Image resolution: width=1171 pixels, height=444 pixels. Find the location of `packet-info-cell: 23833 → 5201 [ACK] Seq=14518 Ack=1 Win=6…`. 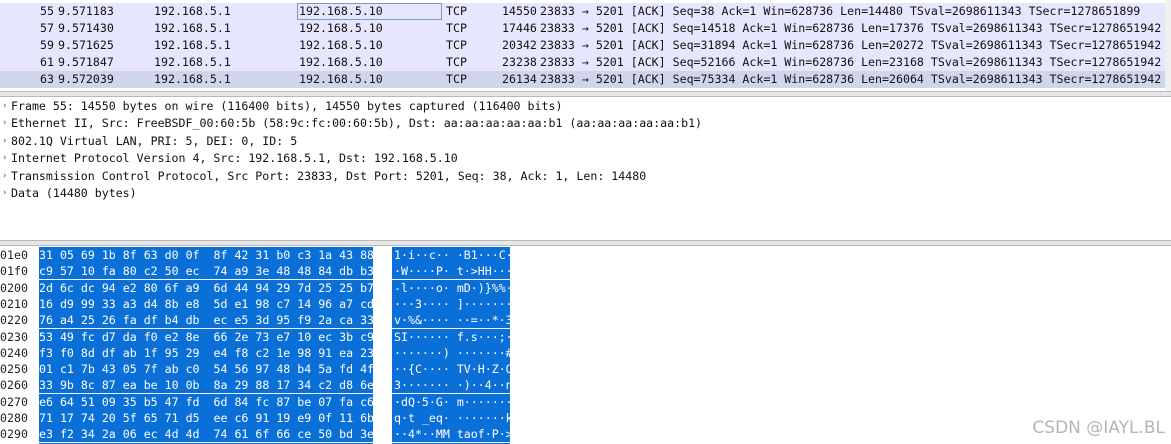

packet-info-cell: 23833 → 5201 [ACK] Seq=14518 Ack=1 Win=6… is located at coordinates (851, 28).